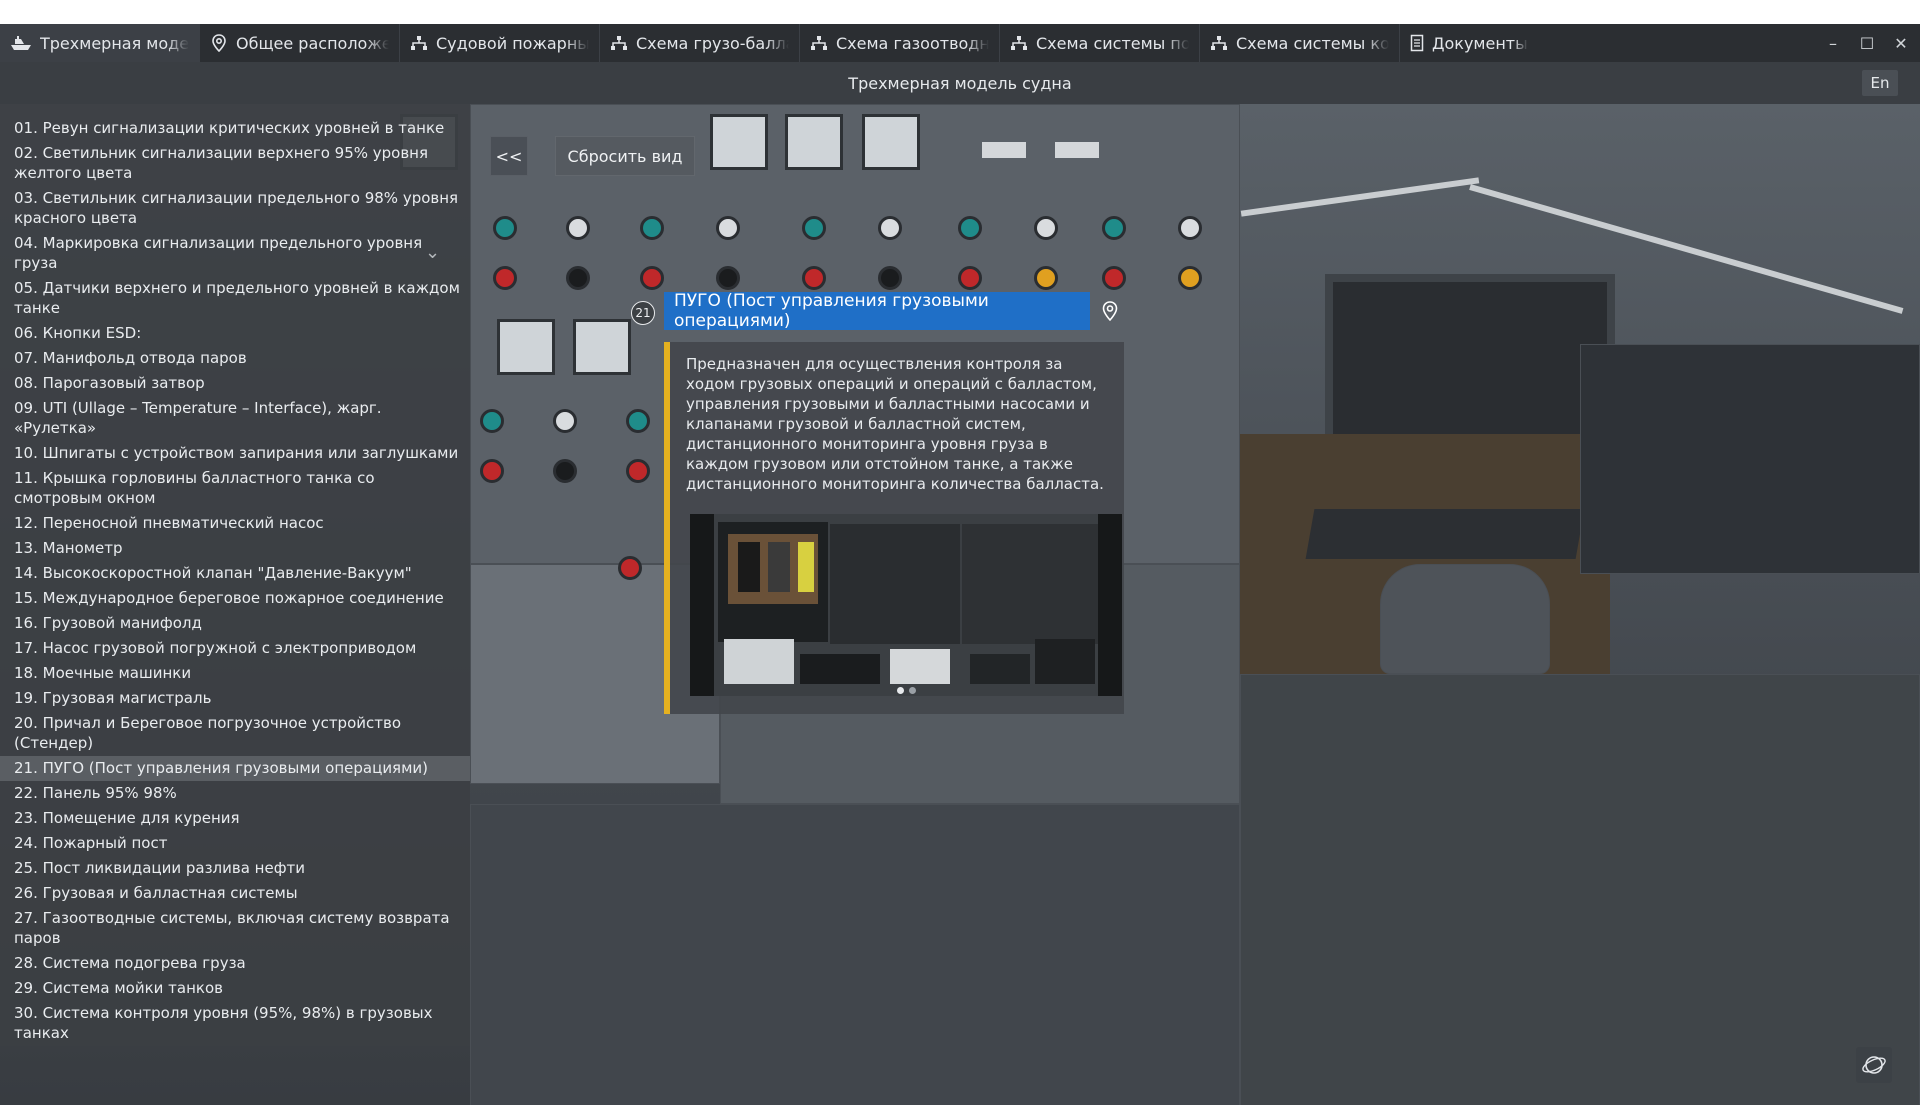  What do you see at coordinates (235, 843) in the screenshot?
I see `list-item: 24. Пожарный пост` at bounding box center [235, 843].